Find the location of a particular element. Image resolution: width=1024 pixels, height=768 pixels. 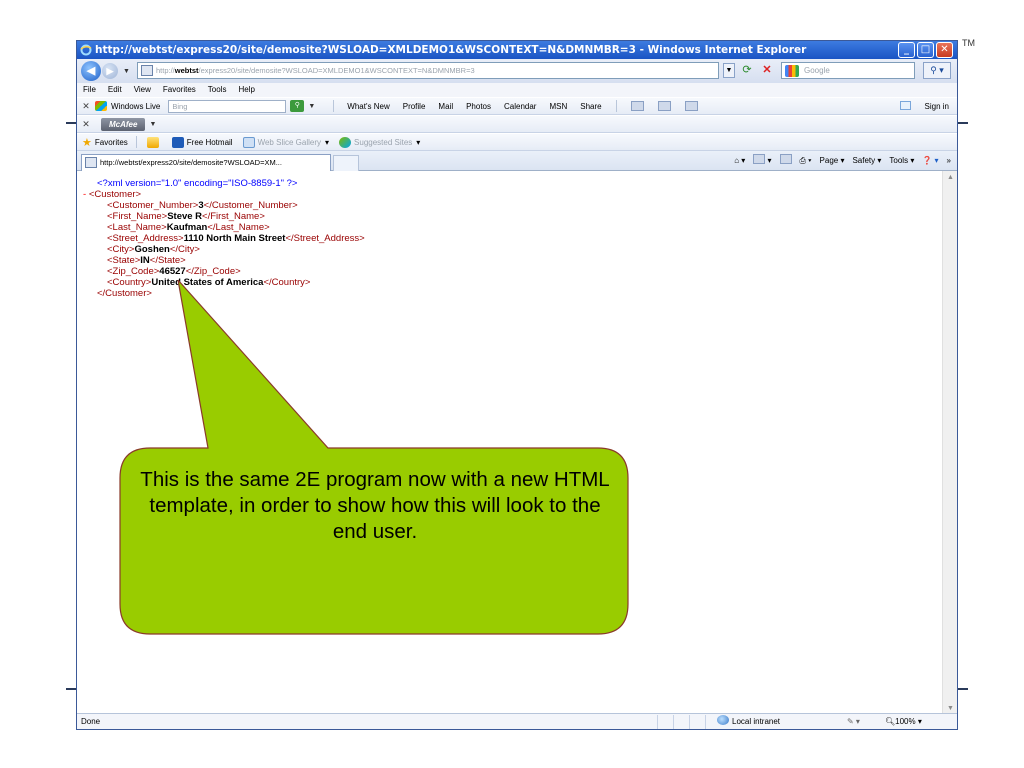

link-calendar: Calendar is located at coordinates (520, 106).